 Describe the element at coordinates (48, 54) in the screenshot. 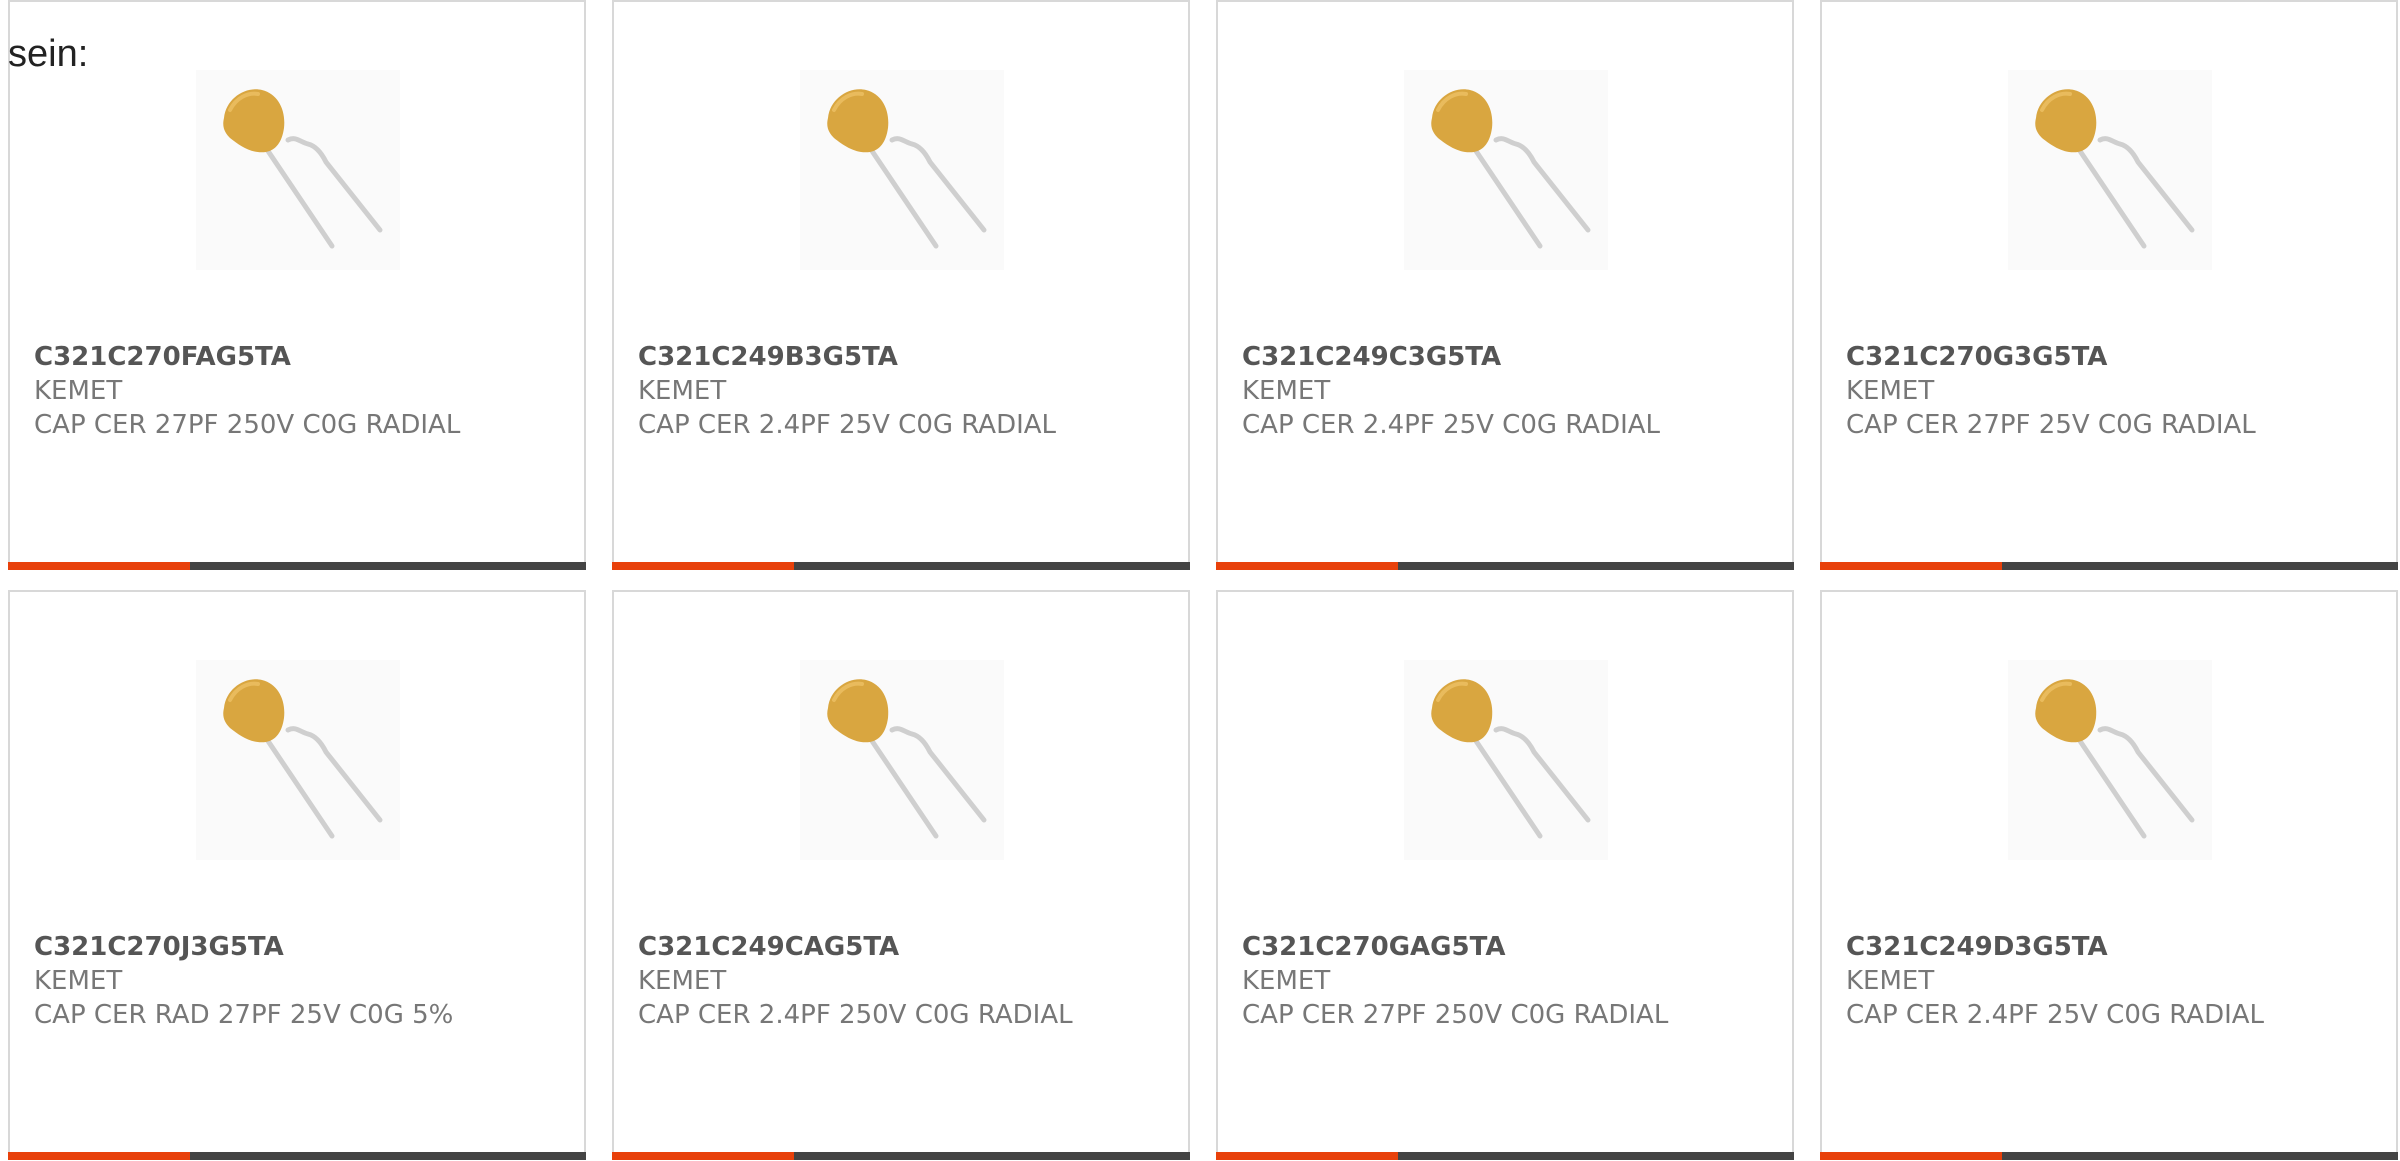

I see `intro-text: sein:` at that location.